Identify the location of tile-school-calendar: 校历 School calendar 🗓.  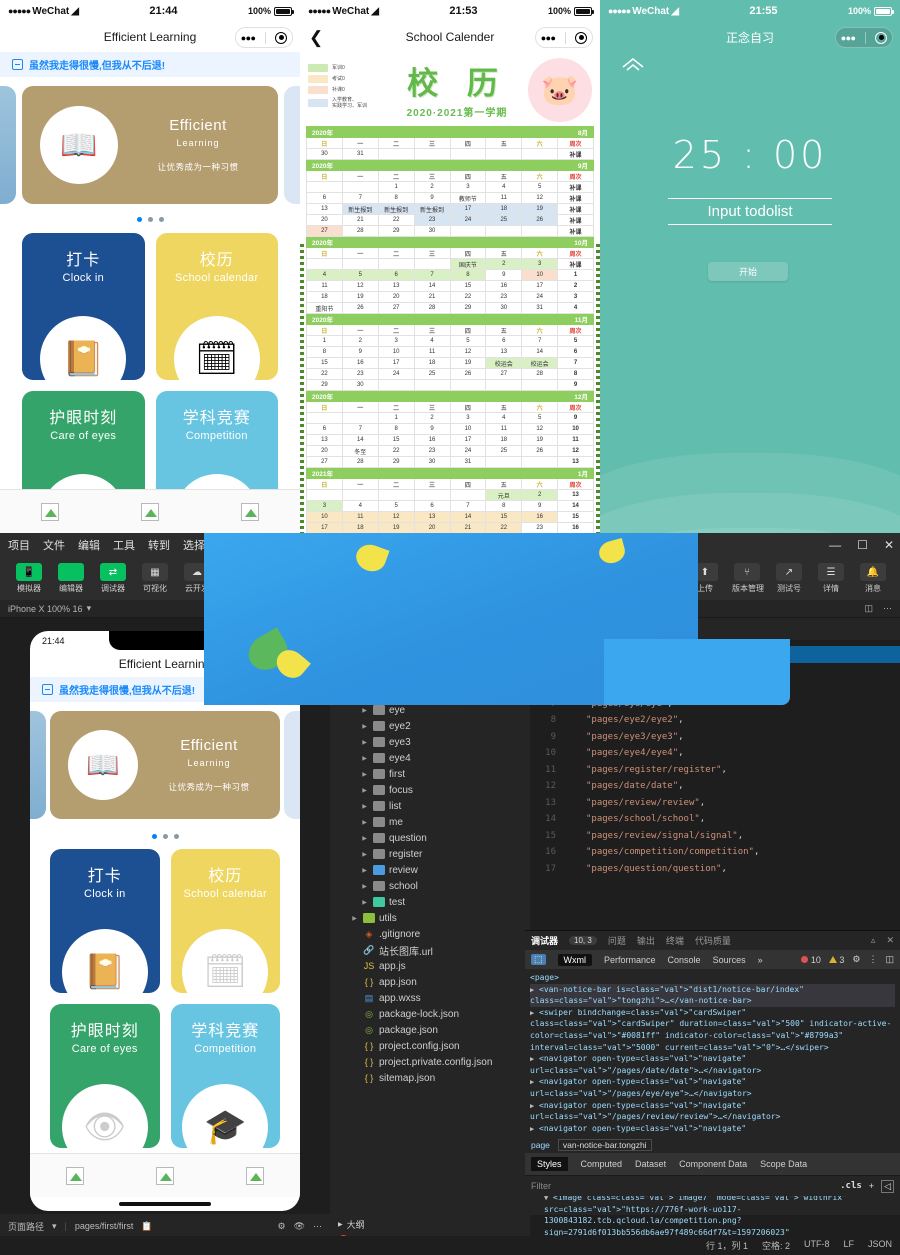
(225, 921).